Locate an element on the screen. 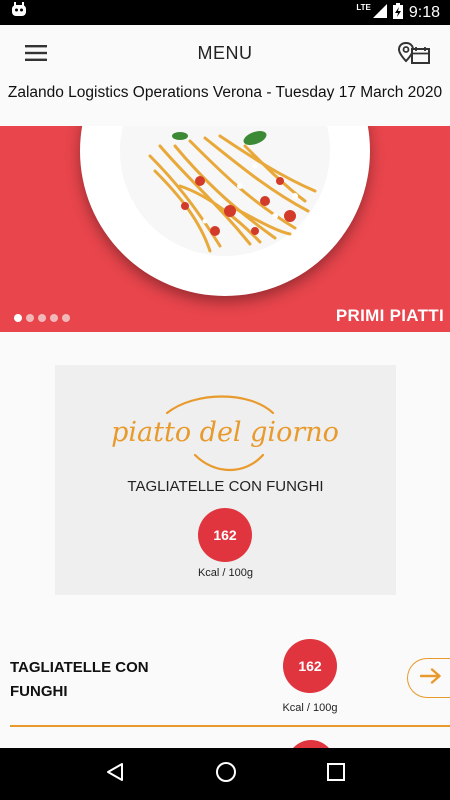 Image resolution: width=450 pixels, height=800 pixels. battery-icon is located at coordinates (397, 12).